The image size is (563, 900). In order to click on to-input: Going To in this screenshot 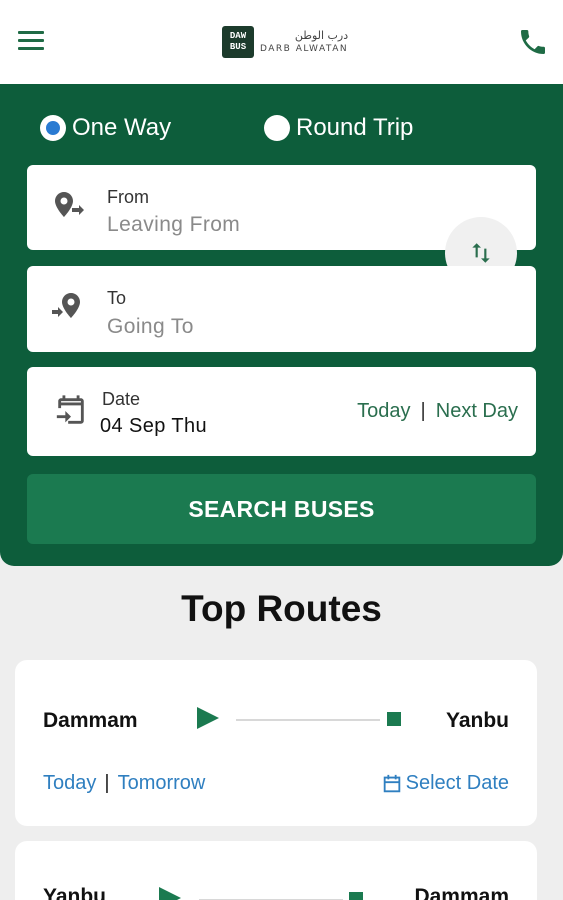, I will do `click(150, 327)`.